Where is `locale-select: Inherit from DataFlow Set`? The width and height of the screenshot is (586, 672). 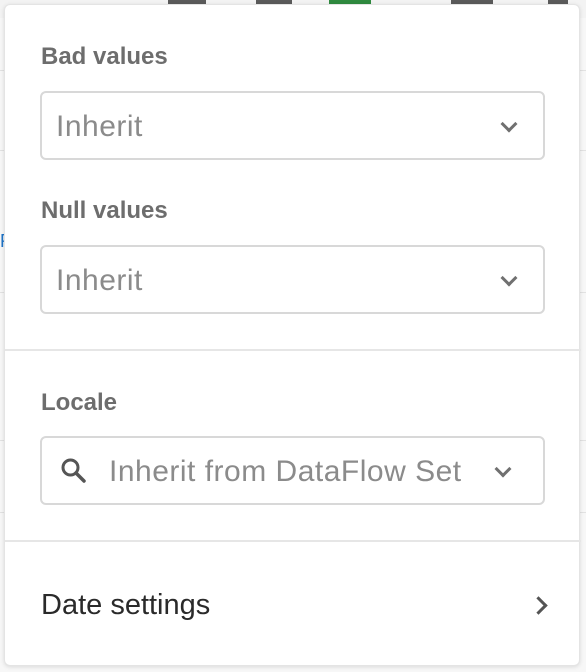
locale-select: Inherit from DataFlow Set is located at coordinates (292, 470).